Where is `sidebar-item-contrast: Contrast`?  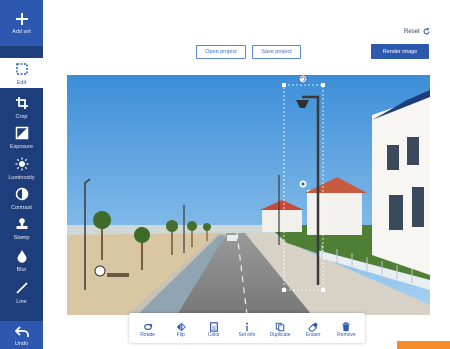
sidebar-item-contrast: Contrast is located at coordinates (21, 198).